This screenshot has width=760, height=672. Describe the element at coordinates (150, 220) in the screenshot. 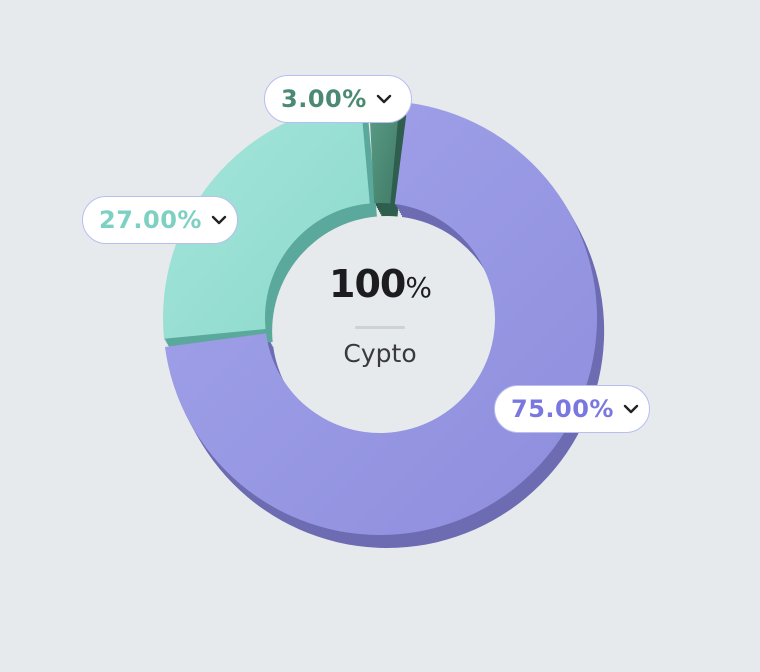

I see `slice-label-text: 27.00%` at that location.